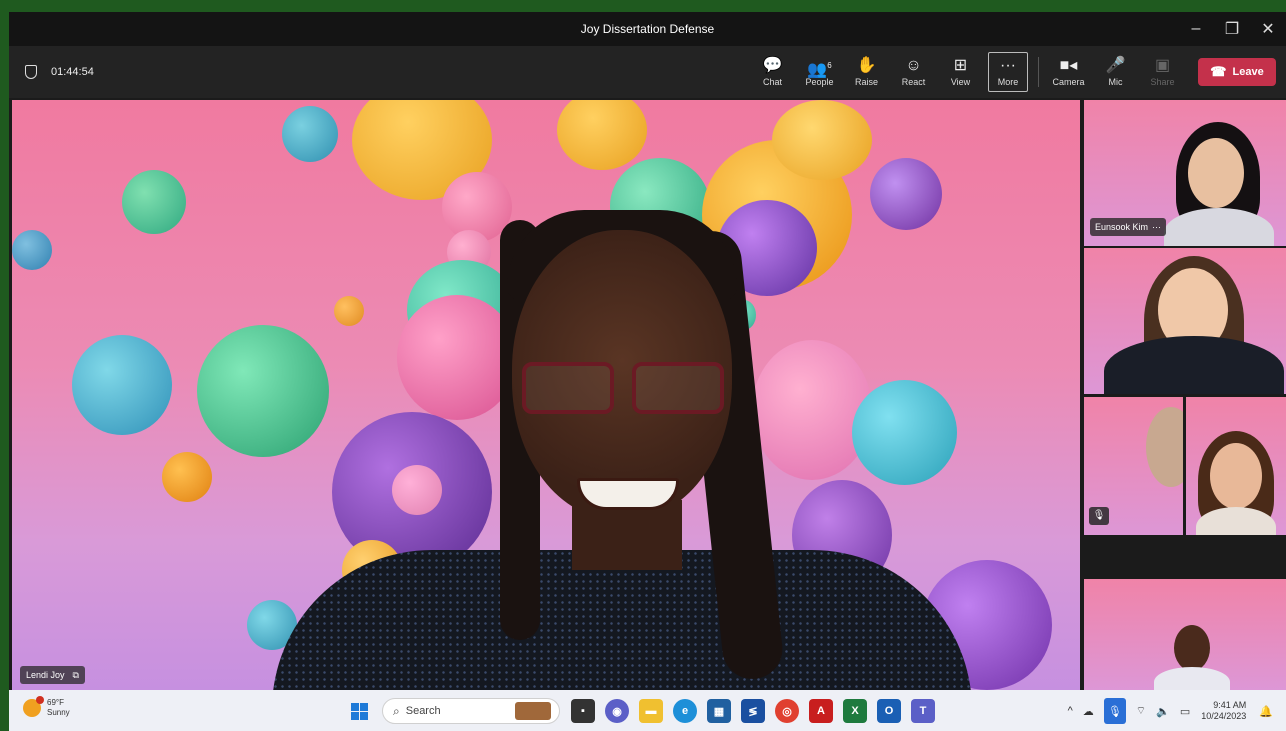 The height and width of the screenshot is (731, 1286). I want to click on people-icon: 👥6, so click(819, 70).